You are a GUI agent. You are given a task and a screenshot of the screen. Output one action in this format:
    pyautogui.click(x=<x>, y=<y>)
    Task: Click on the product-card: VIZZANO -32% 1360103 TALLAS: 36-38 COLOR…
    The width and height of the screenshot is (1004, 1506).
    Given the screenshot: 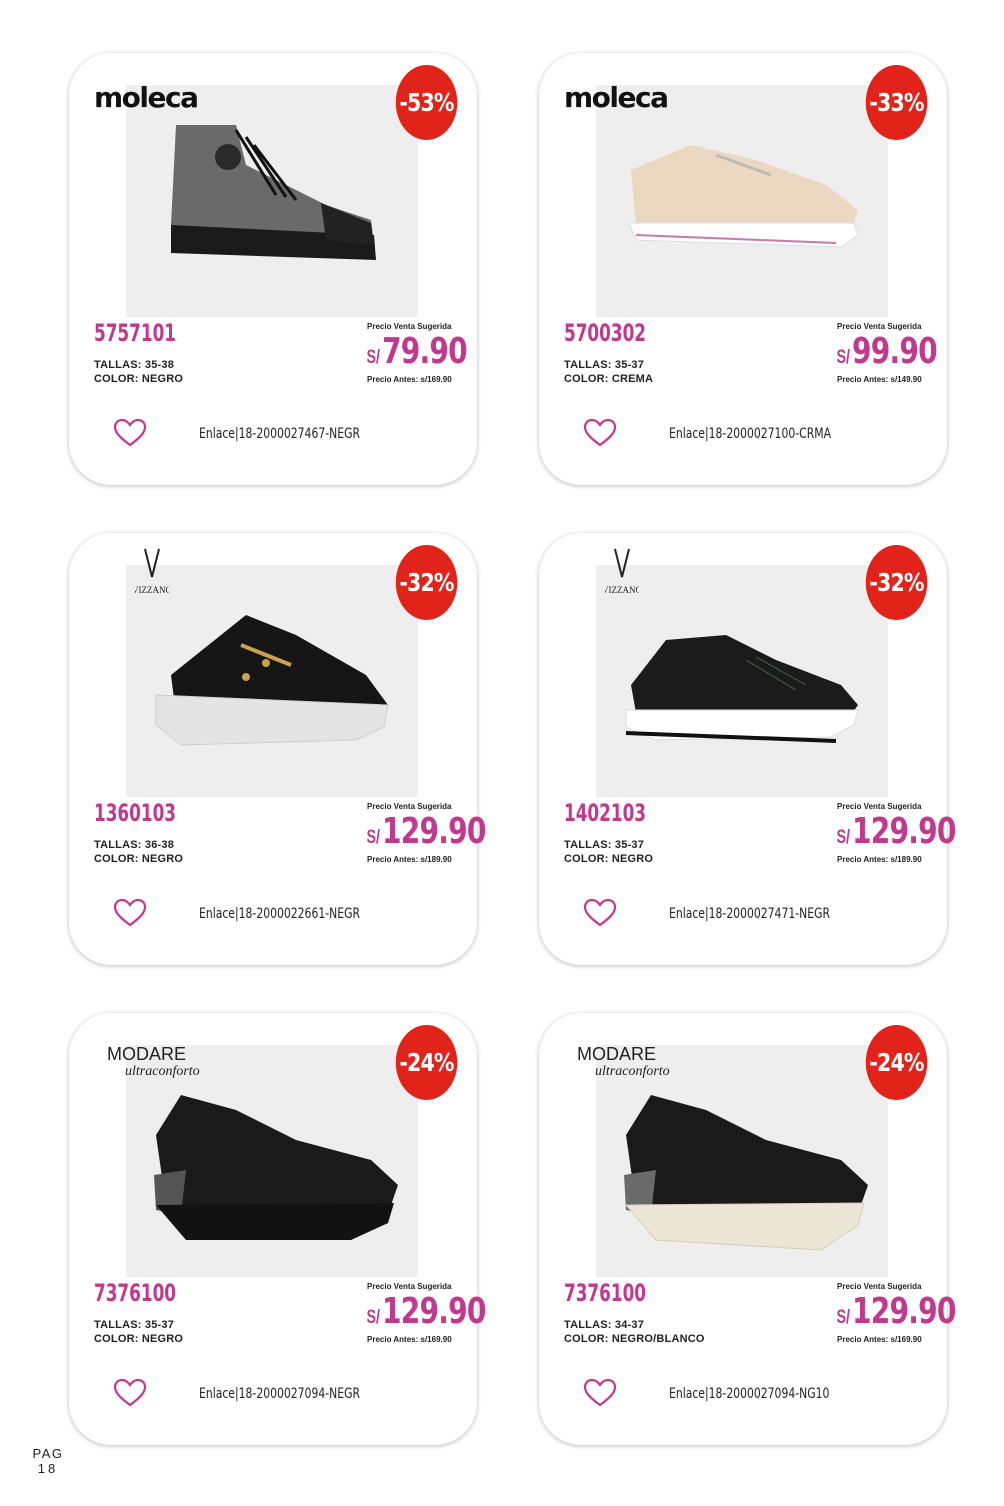 What is the action you would take?
    pyautogui.click(x=277, y=749)
    